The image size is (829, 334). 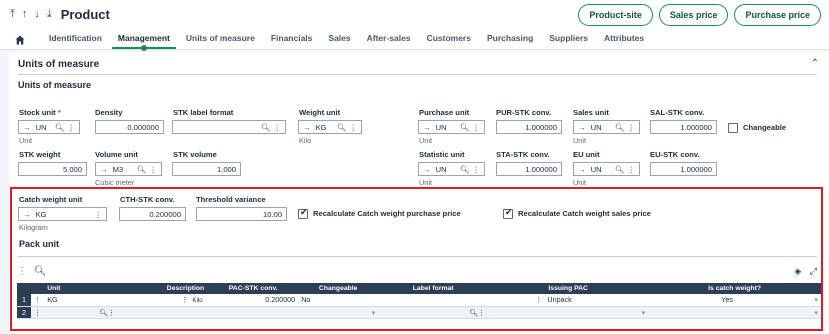 What do you see at coordinates (147, 199) in the screenshot?
I see `cth-stk-conv-label: CTH-STK conv.` at bounding box center [147, 199].